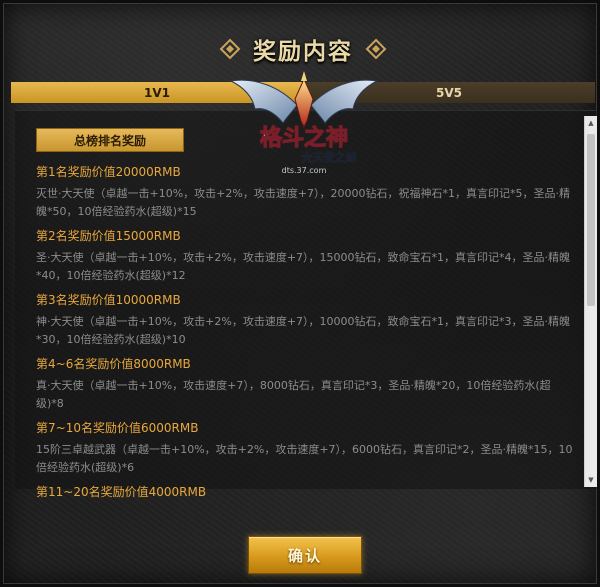 This screenshot has height=587, width=600. Describe the element at coordinates (113, 364) in the screenshot. I see `tier-title: 第4~6名奖励价值8000RMB` at that location.